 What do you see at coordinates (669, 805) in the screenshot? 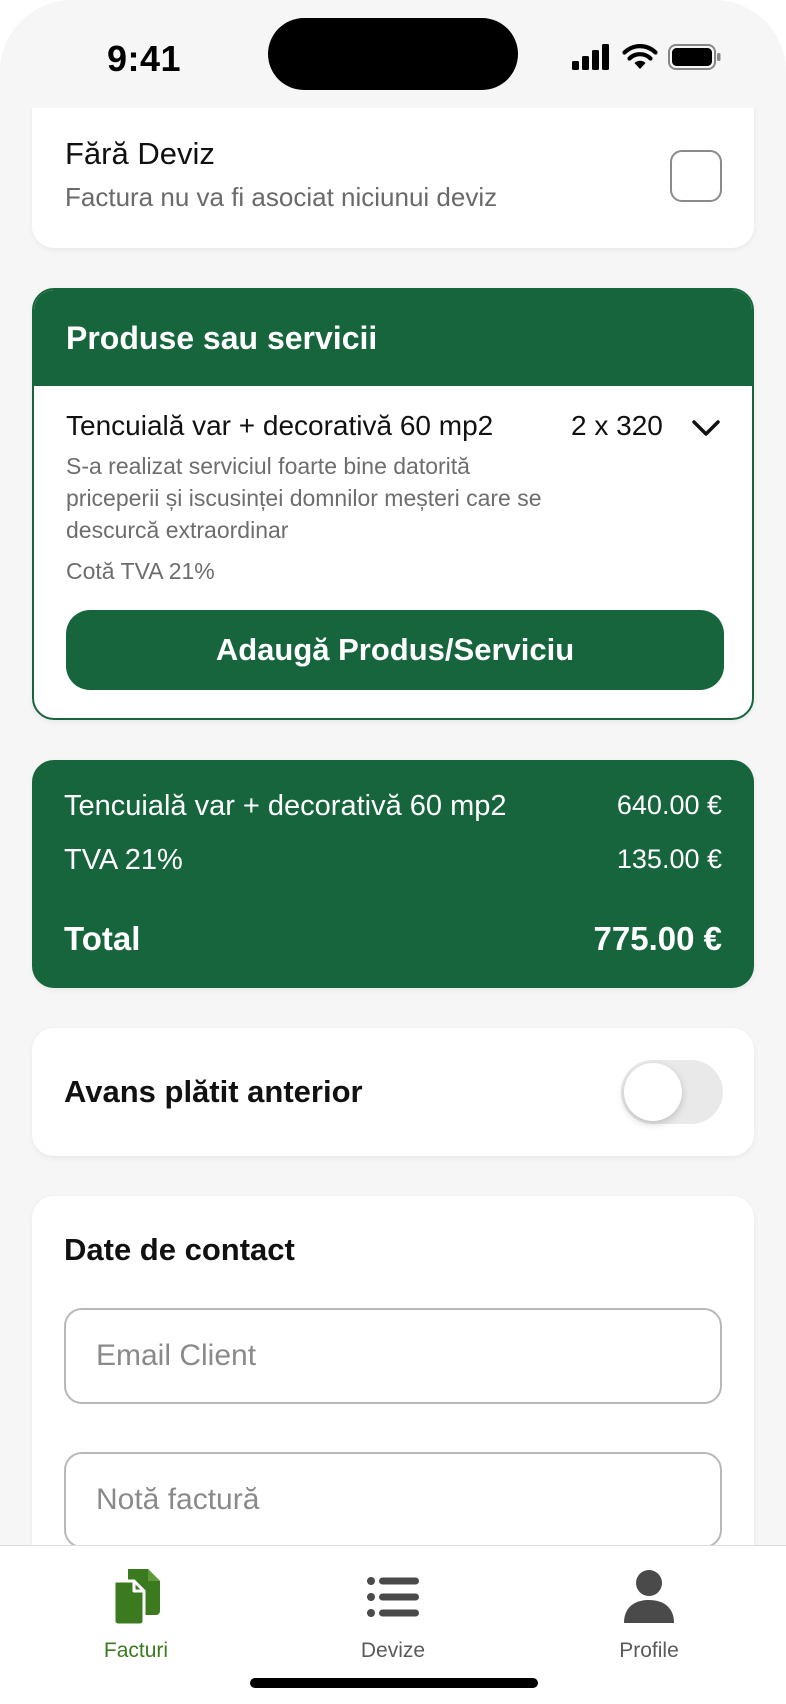
I see `summary-line-value: 640.00 €` at bounding box center [669, 805].